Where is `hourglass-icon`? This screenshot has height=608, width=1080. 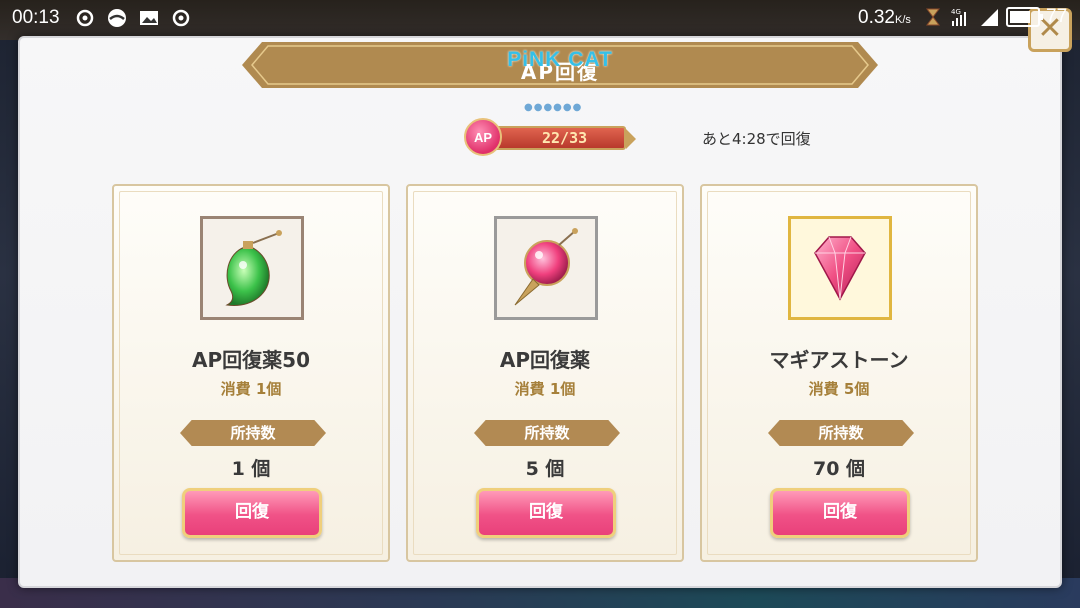 hourglass-icon is located at coordinates (933, 17).